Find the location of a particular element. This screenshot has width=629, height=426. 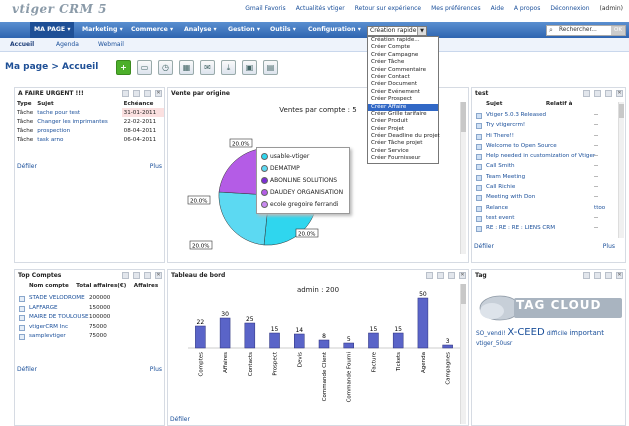

chat-icon: ✉ is located at coordinates (207, 67).